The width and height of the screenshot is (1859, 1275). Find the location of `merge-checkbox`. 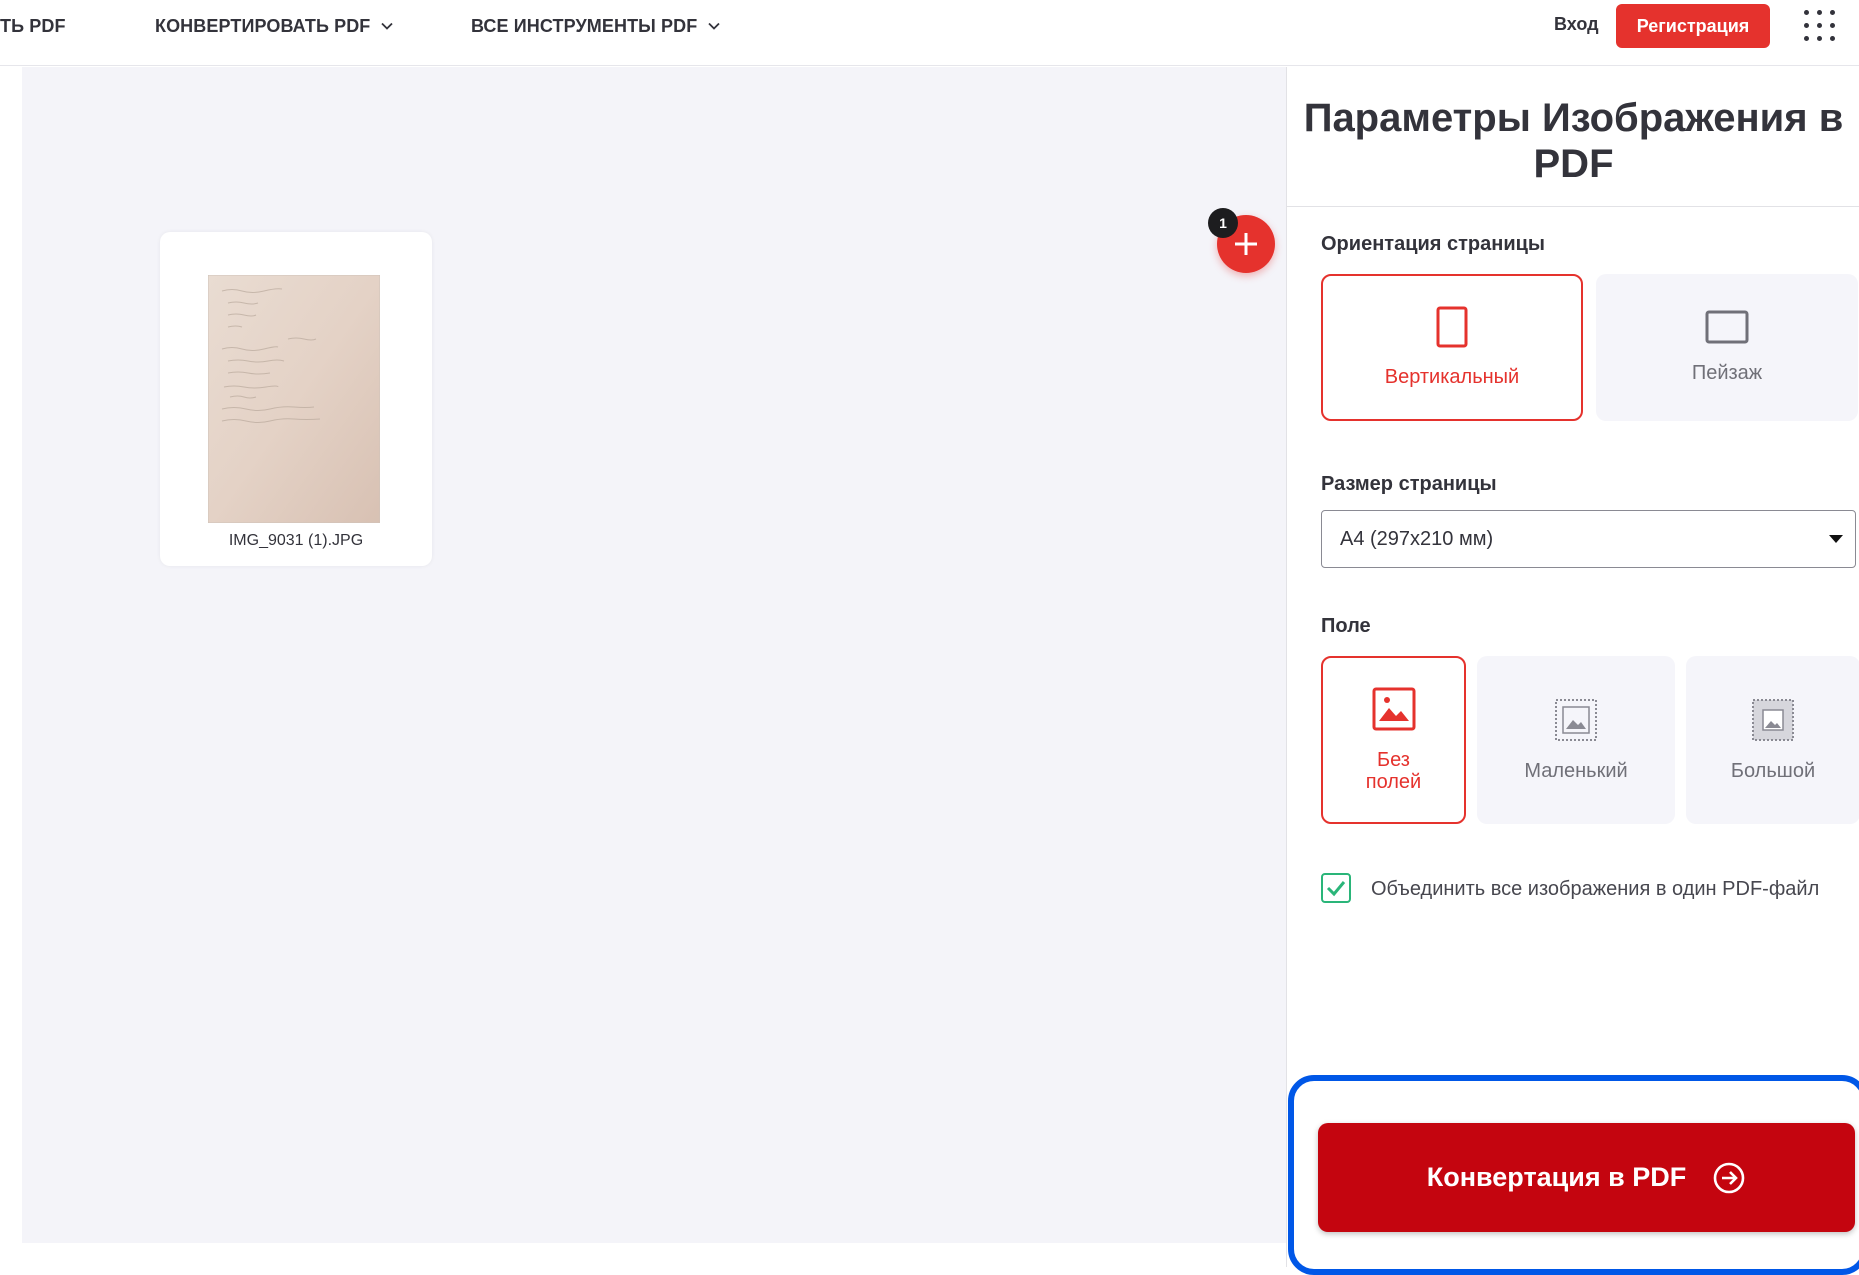

merge-checkbox is located at coordinates (1336, 888).